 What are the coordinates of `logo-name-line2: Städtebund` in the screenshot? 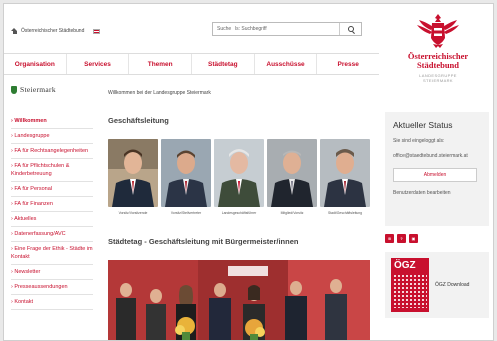 It's located at (438, 65).